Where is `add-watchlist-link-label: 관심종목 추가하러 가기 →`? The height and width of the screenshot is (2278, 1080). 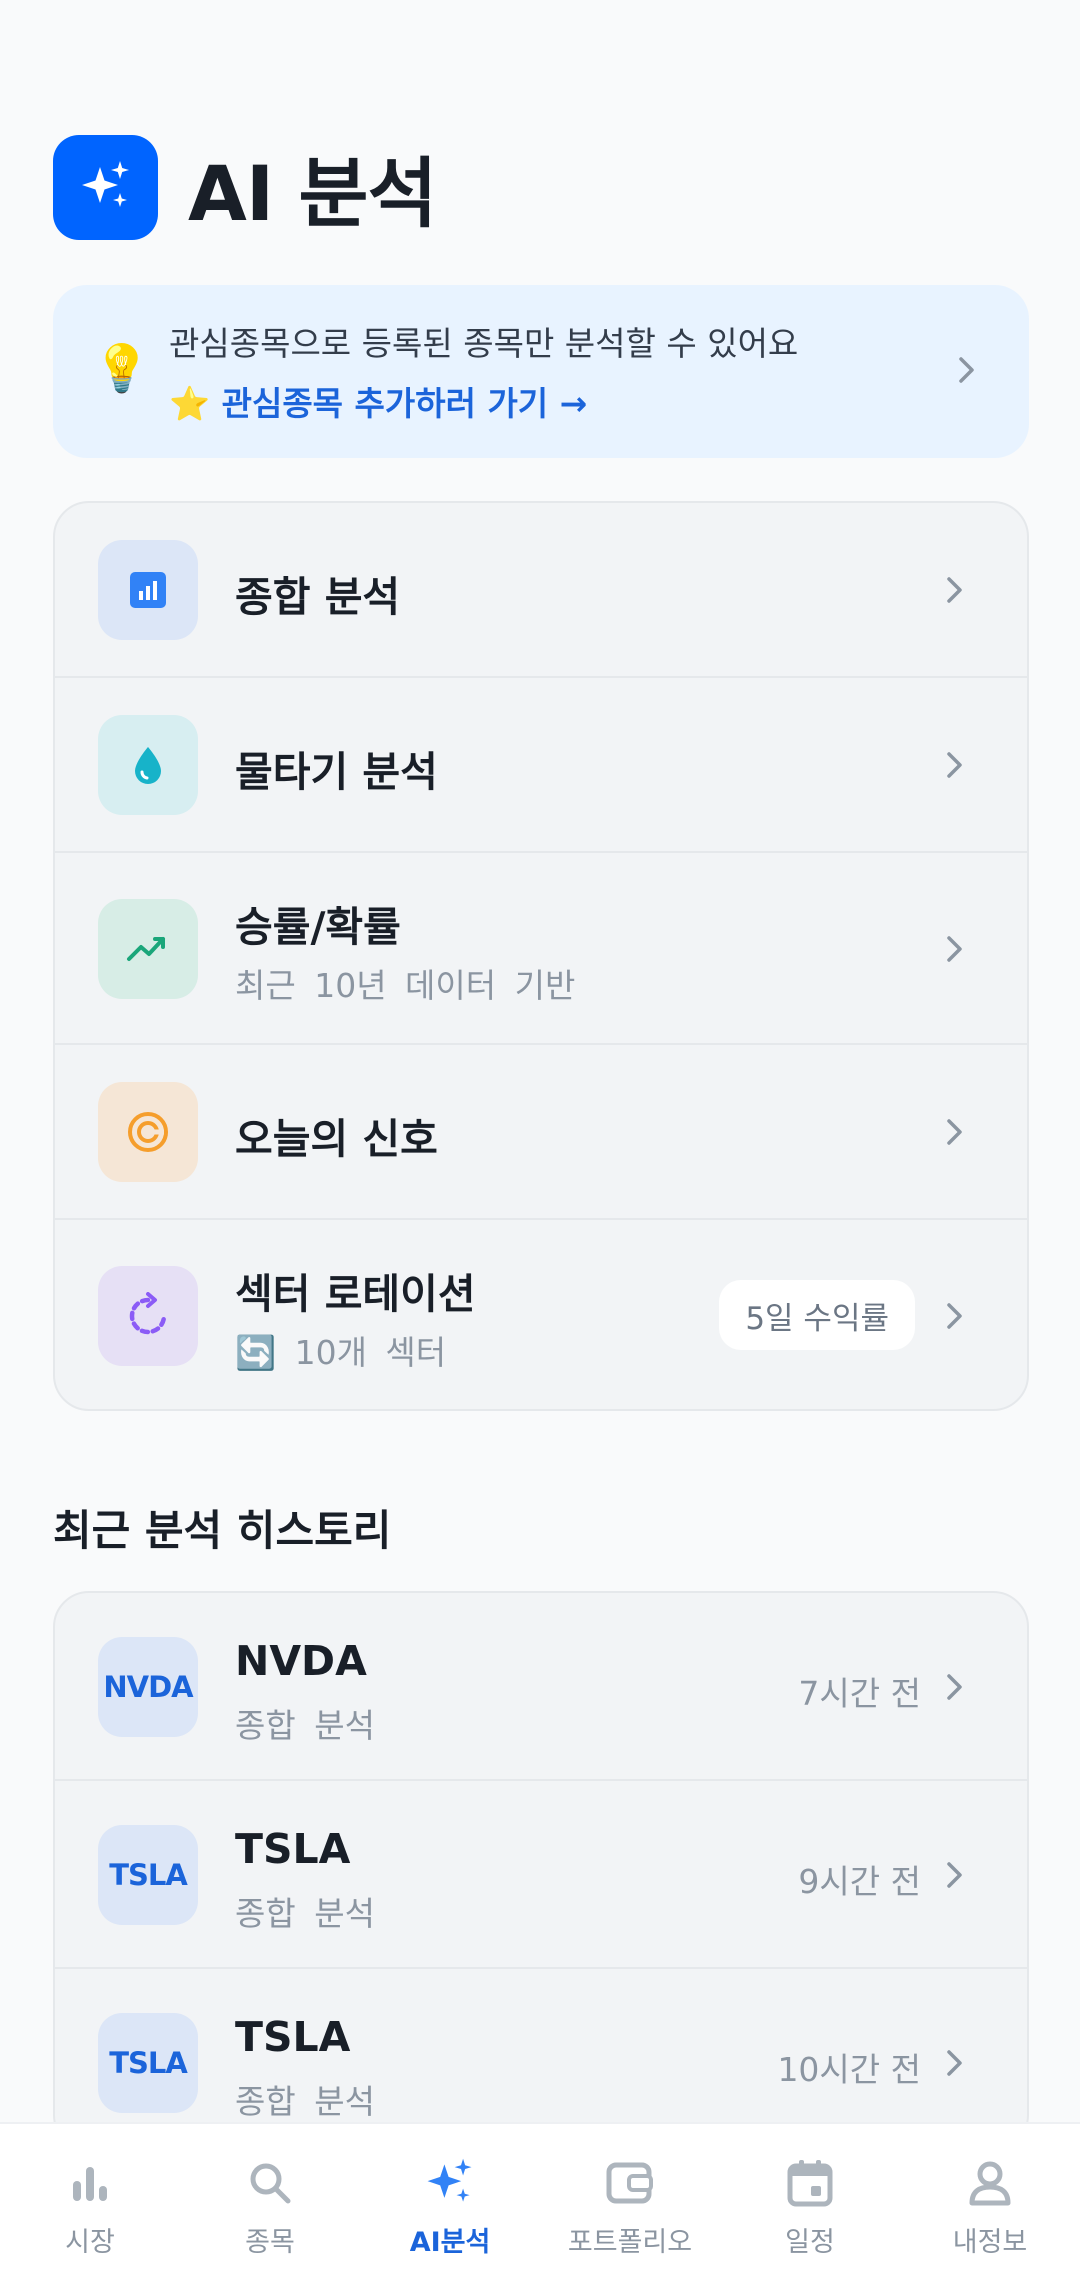 add-watchlist-link-label: 관심종목 추가하러 가기 → is located at coordinates (404, 403).